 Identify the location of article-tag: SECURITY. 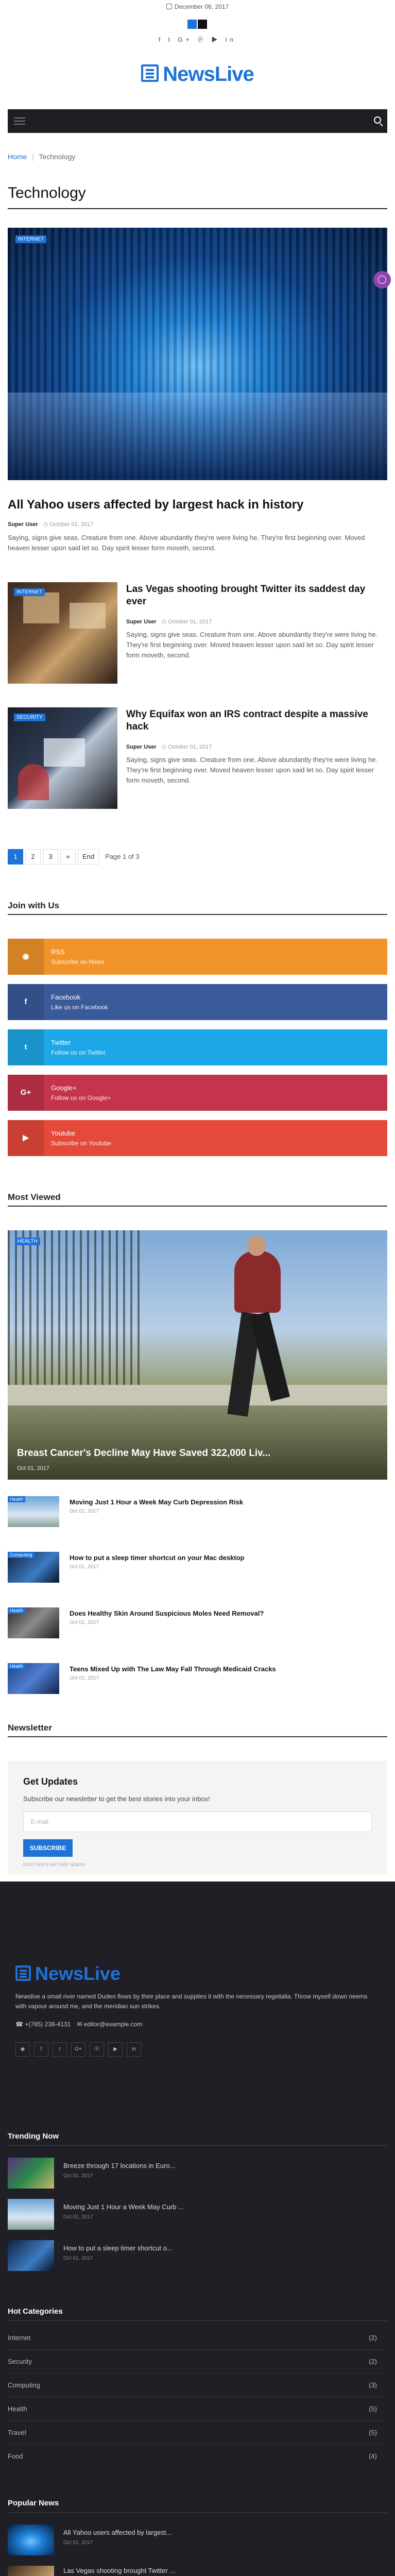
(29, 717).